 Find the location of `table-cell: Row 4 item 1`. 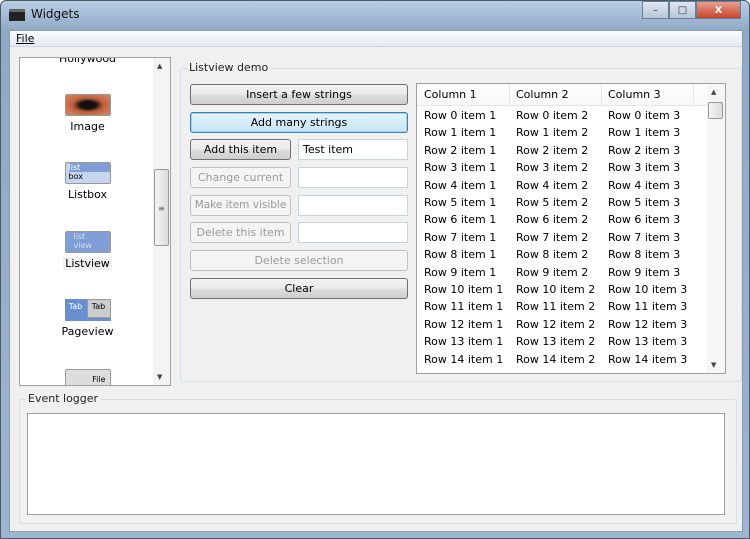

table-cell: Row 4 item 1 is located at coordinates (460, 185).